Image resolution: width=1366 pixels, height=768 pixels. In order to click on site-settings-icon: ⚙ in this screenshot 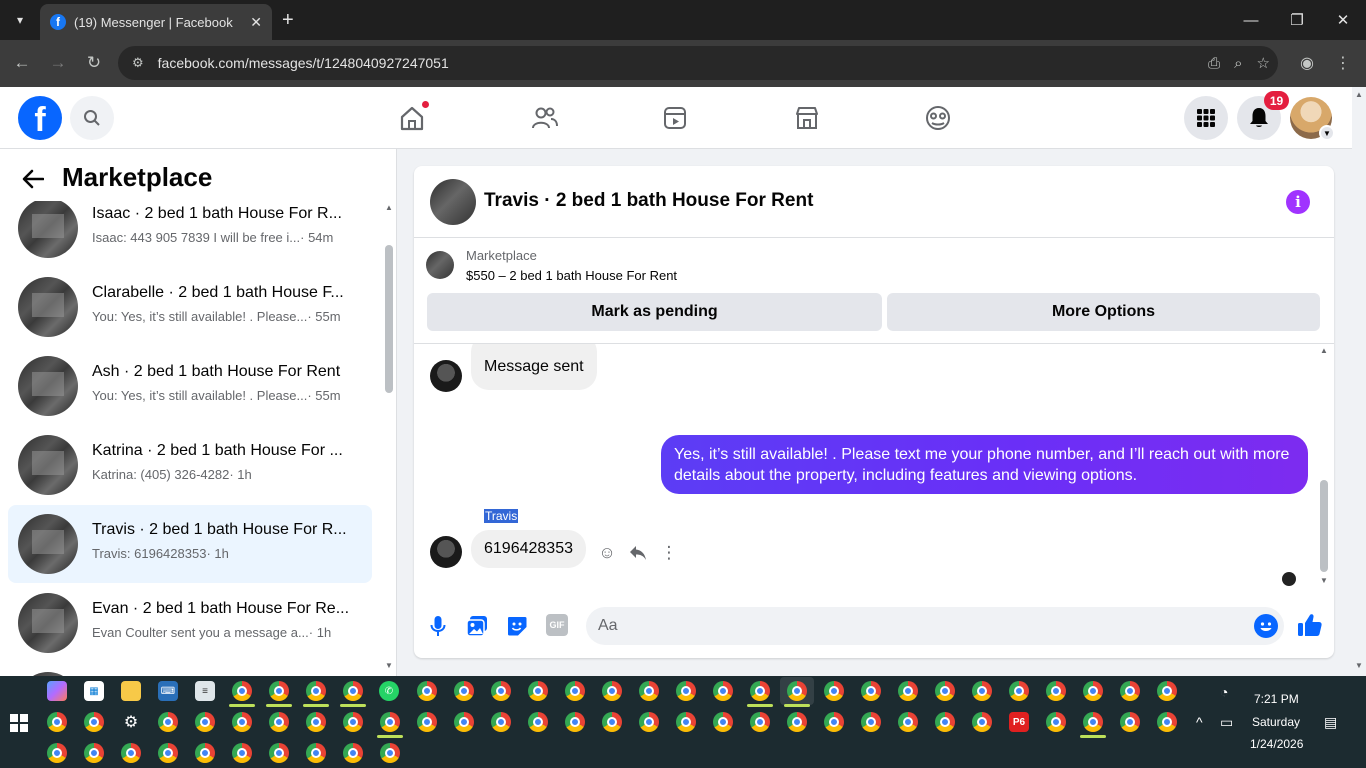, I will do `click(138, 63)`.